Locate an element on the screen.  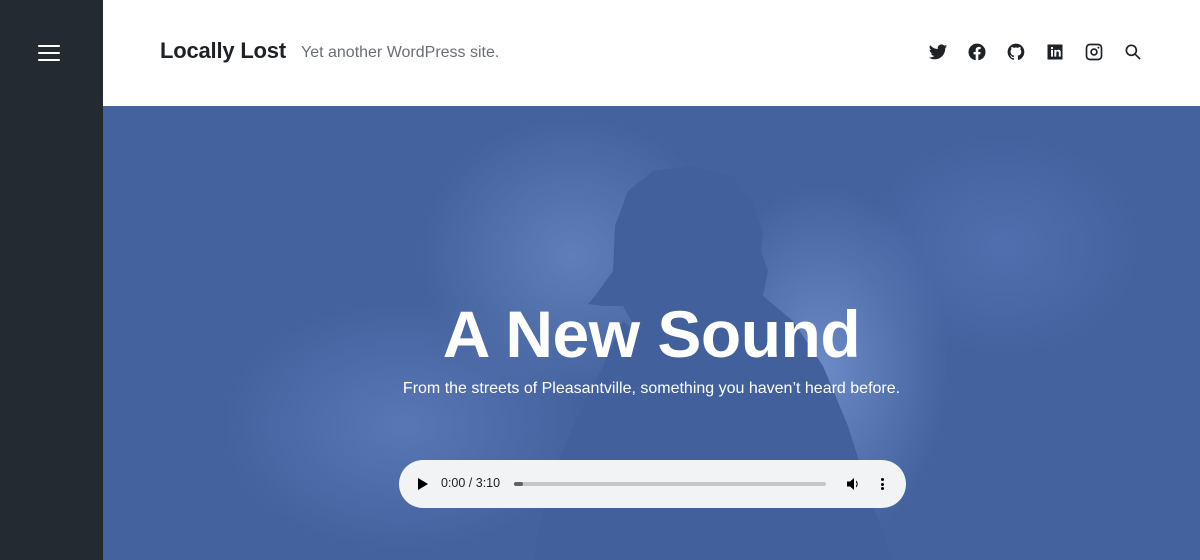
facebook-icon is located at coordinates (977, 52).